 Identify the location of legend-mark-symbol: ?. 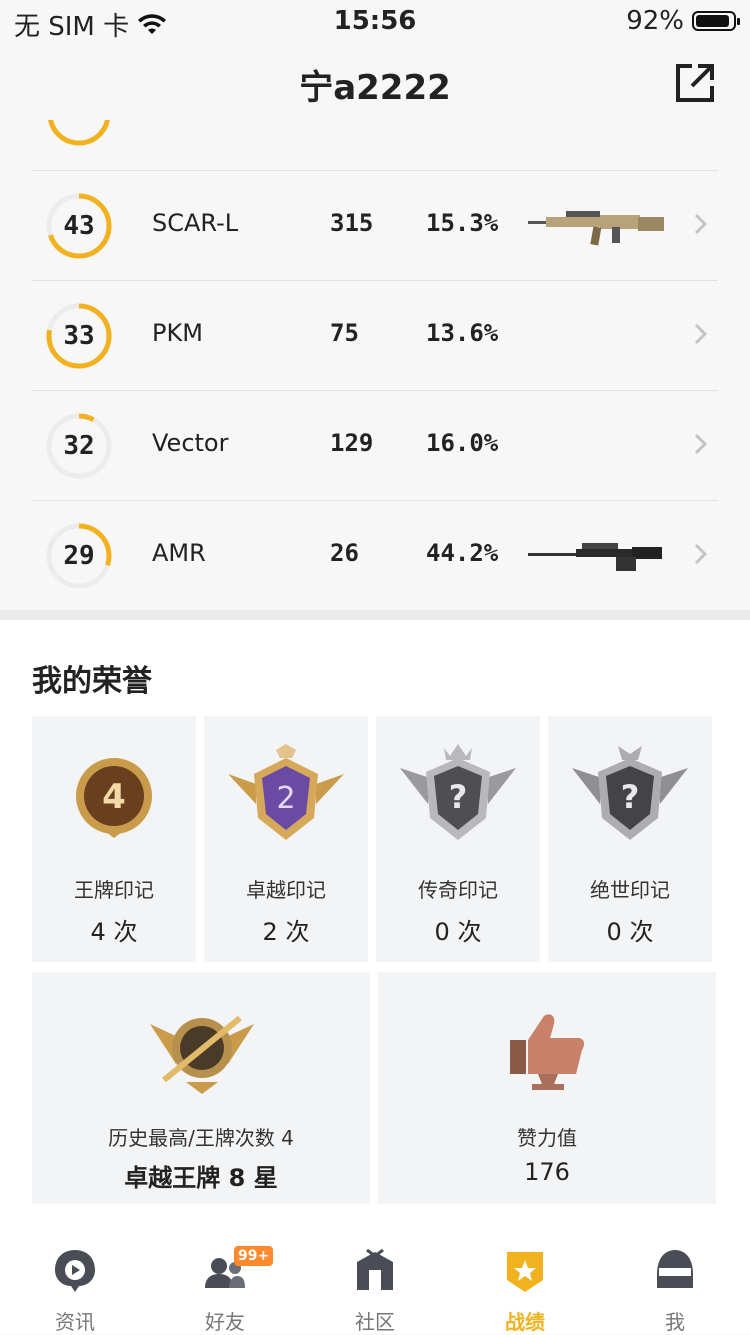
(458, 797).